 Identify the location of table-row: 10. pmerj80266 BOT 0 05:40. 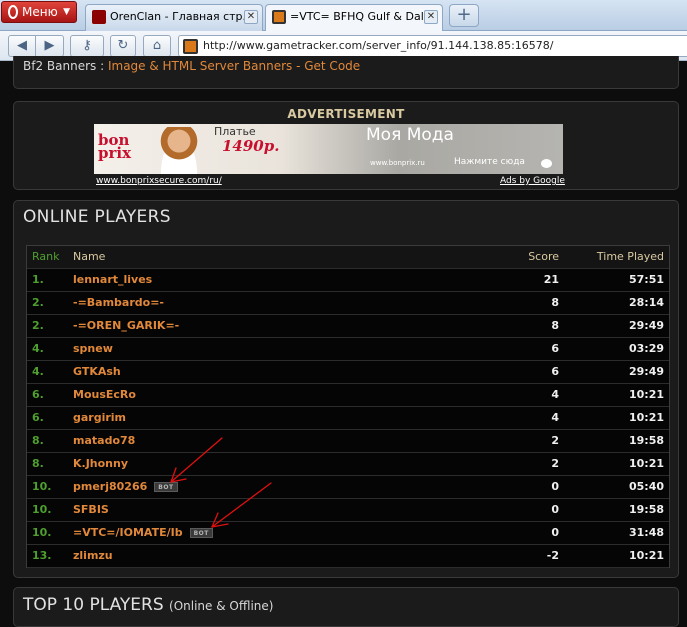
(348, 487).